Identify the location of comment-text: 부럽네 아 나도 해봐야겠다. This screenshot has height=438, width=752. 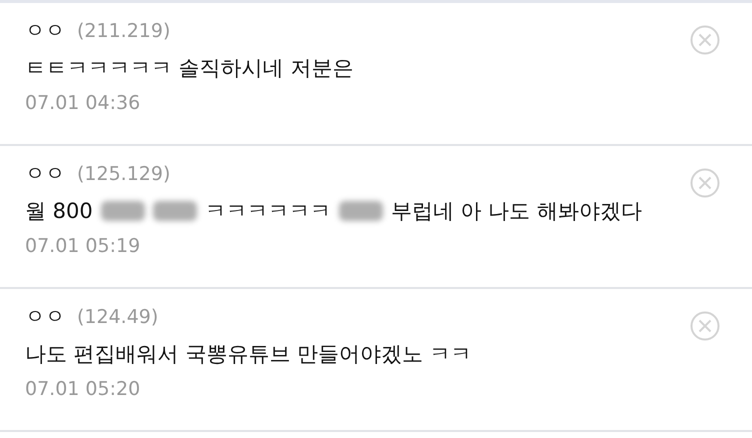
(516, 211).